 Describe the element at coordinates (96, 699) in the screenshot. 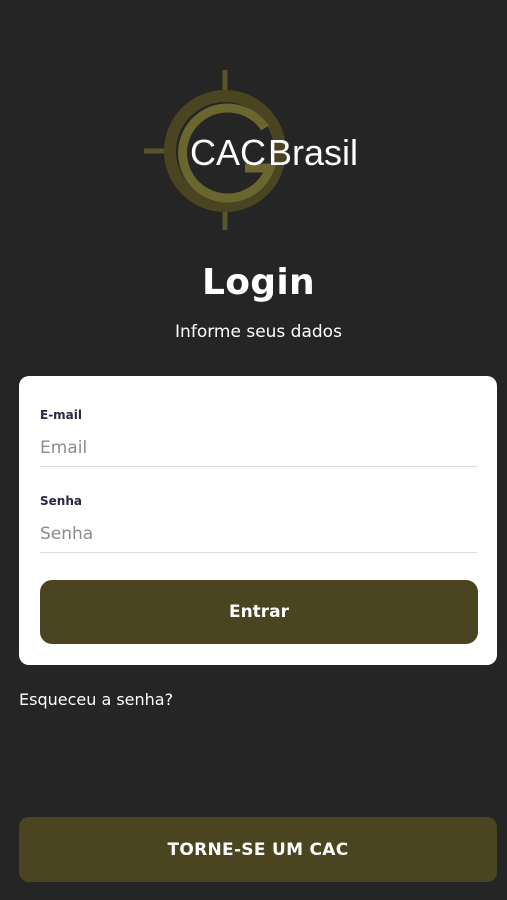

I see `forgot-password-link: Esqueceu a senha?` at that location.